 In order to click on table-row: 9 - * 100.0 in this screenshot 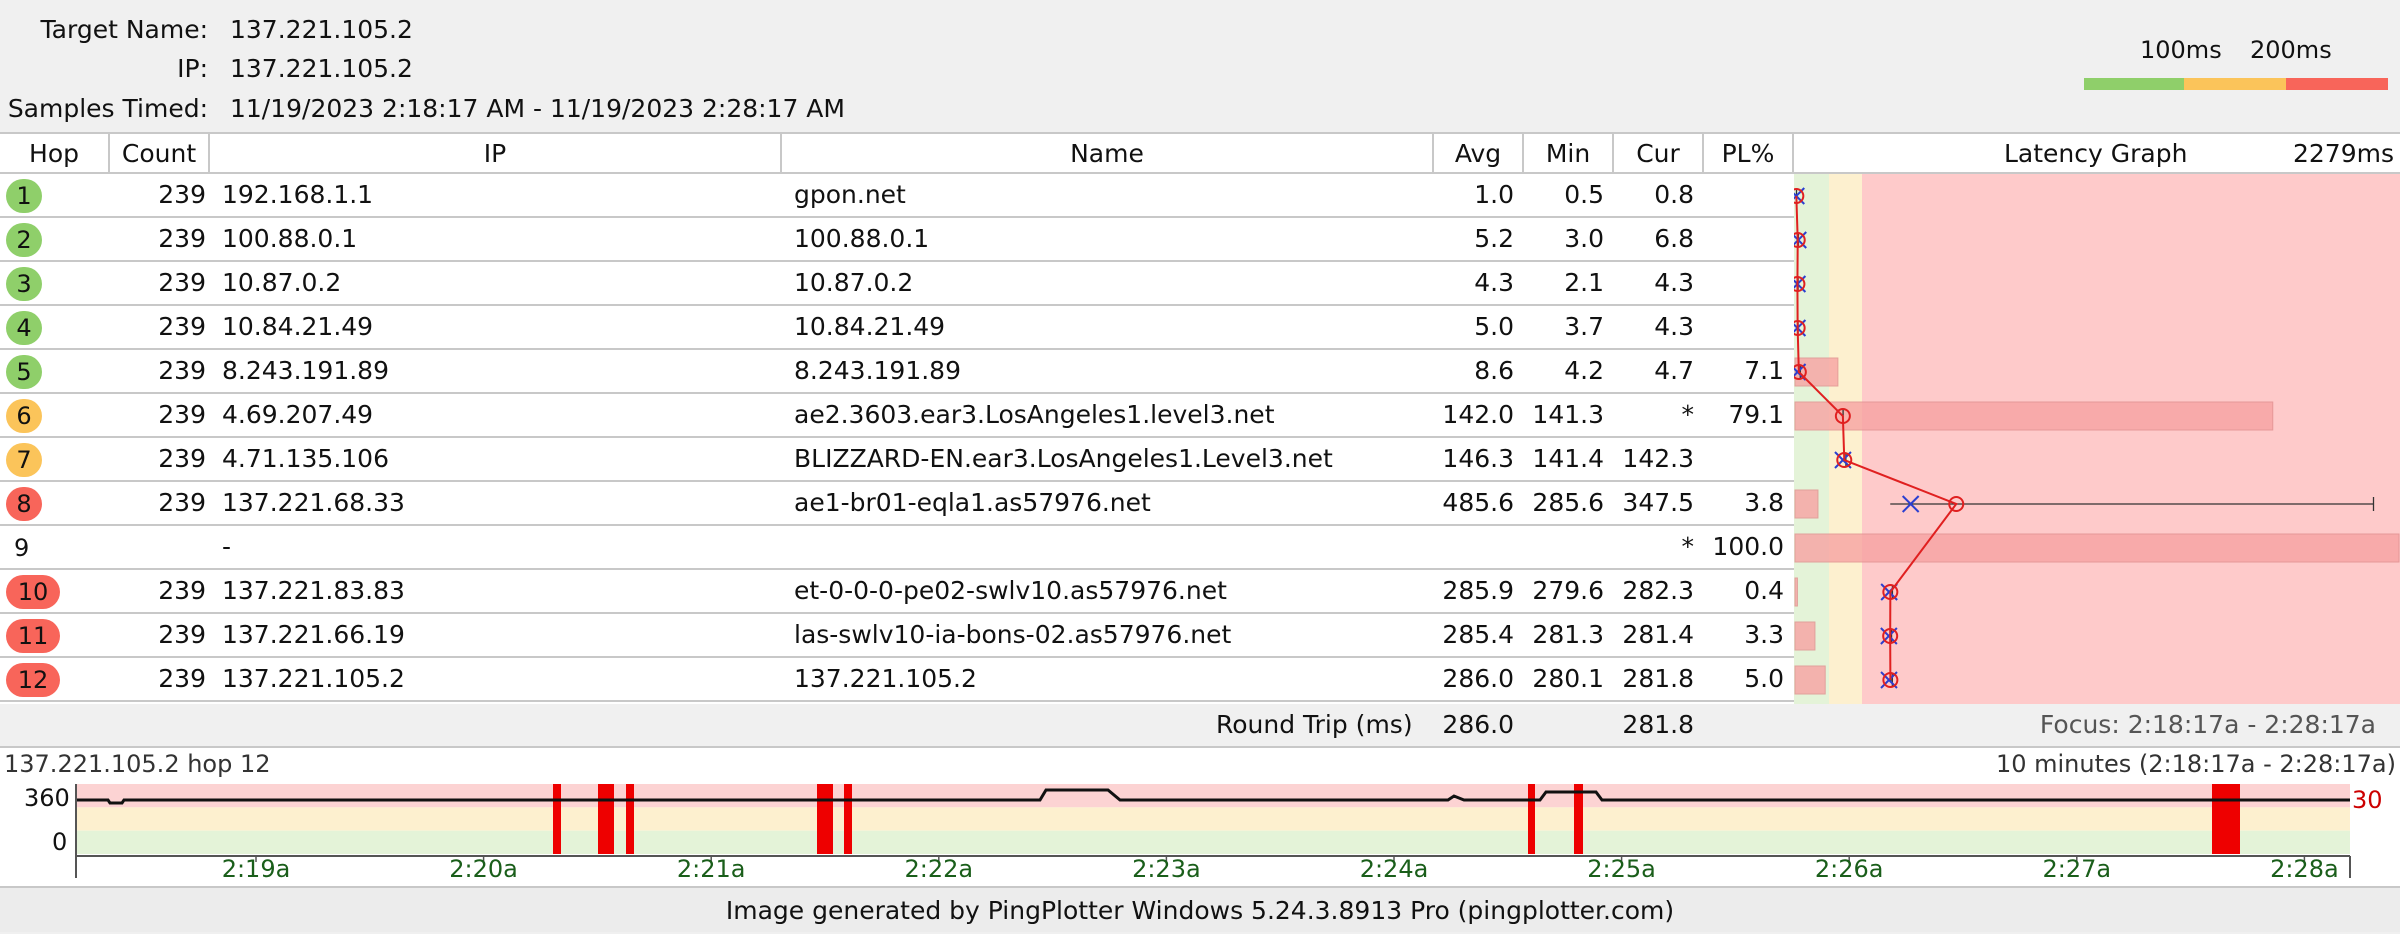, I will do `click(897, 548)`.